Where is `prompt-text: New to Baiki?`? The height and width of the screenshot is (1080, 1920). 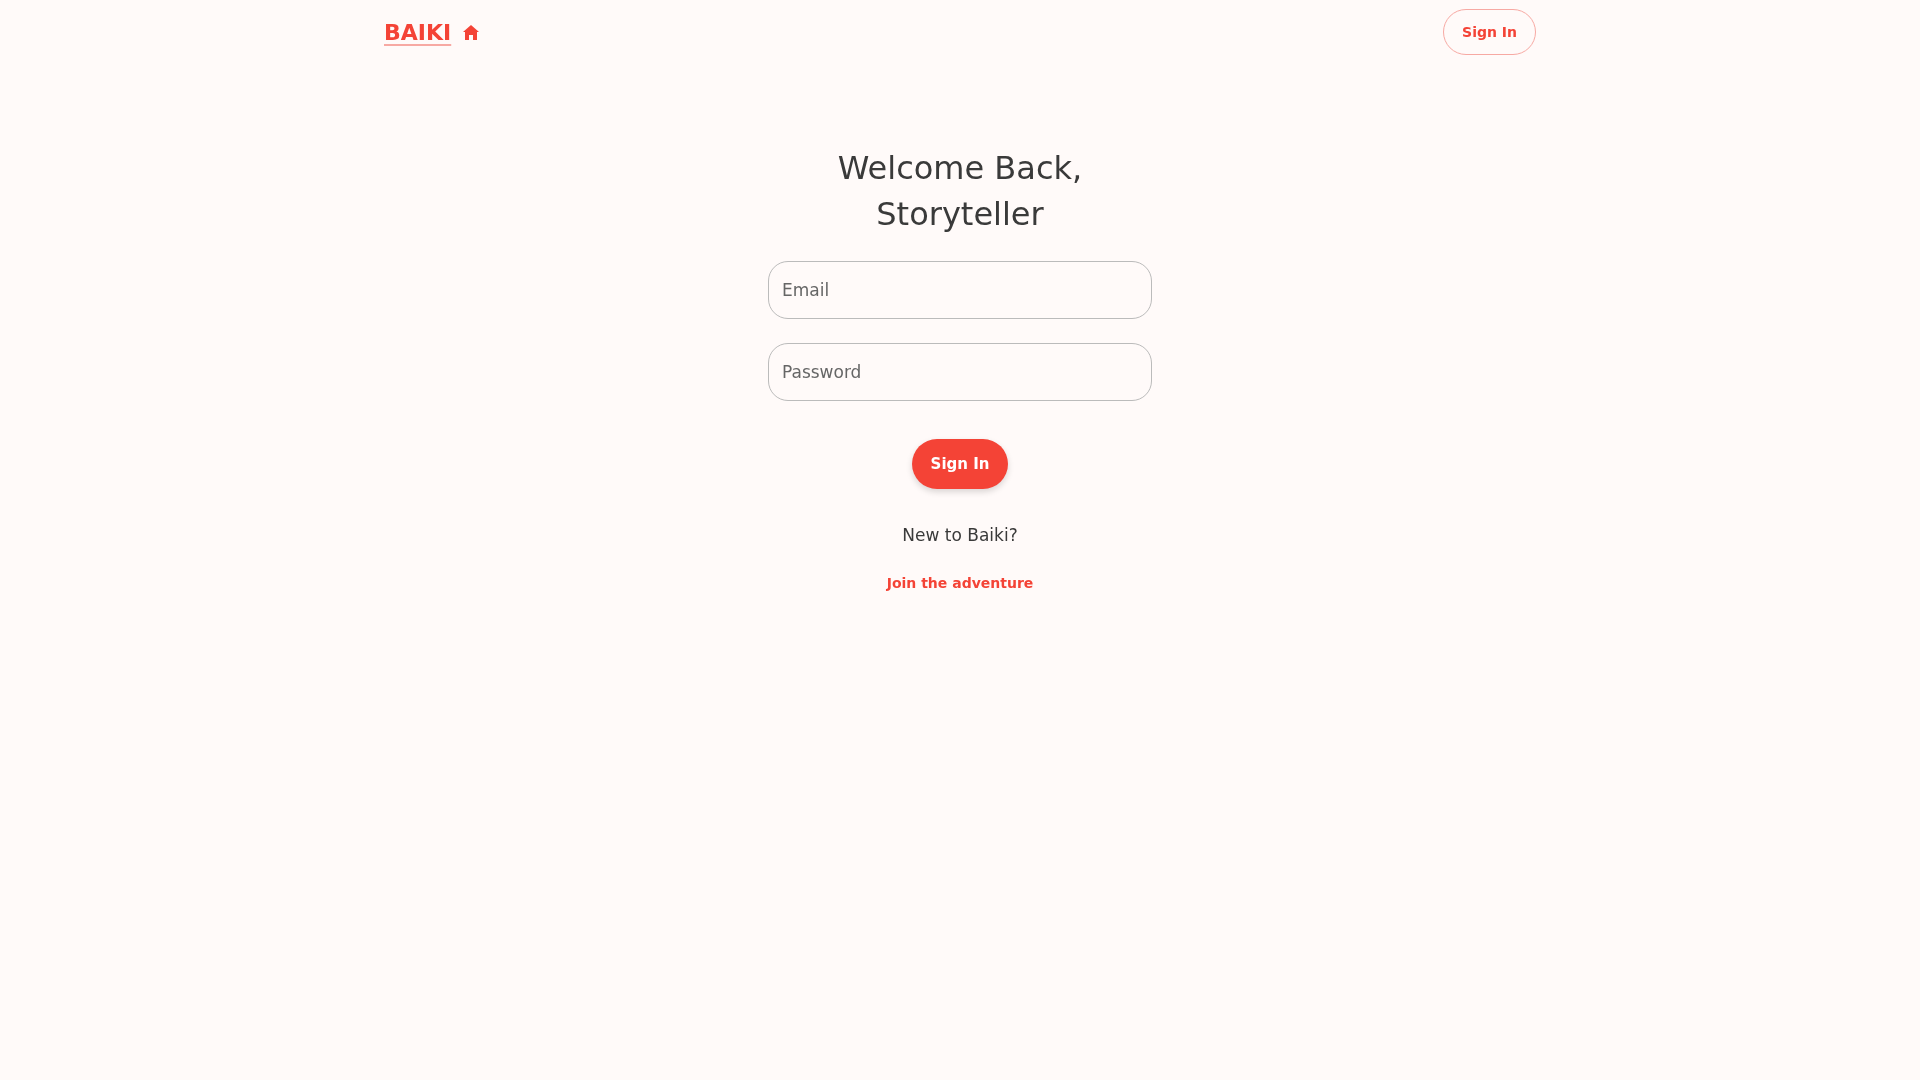
prompt-text: New to Baiki? is located at coordinates (960, 535).